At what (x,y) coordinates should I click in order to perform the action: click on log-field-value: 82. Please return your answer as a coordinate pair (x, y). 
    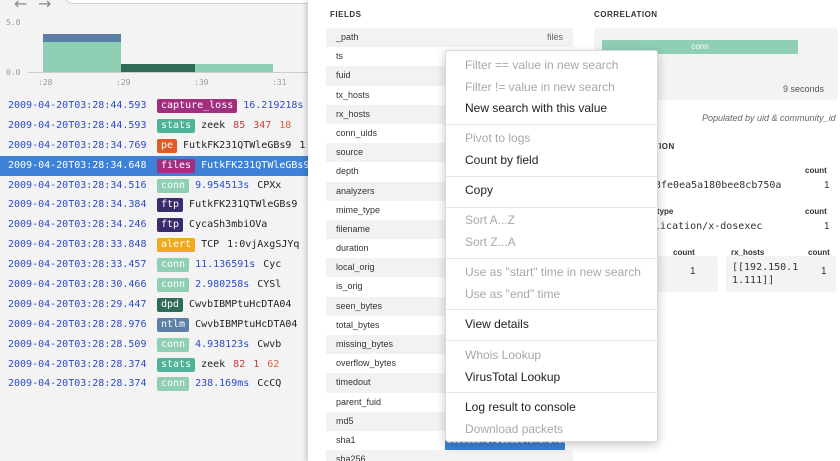
    Looking at the image, I should click on (239, 365).